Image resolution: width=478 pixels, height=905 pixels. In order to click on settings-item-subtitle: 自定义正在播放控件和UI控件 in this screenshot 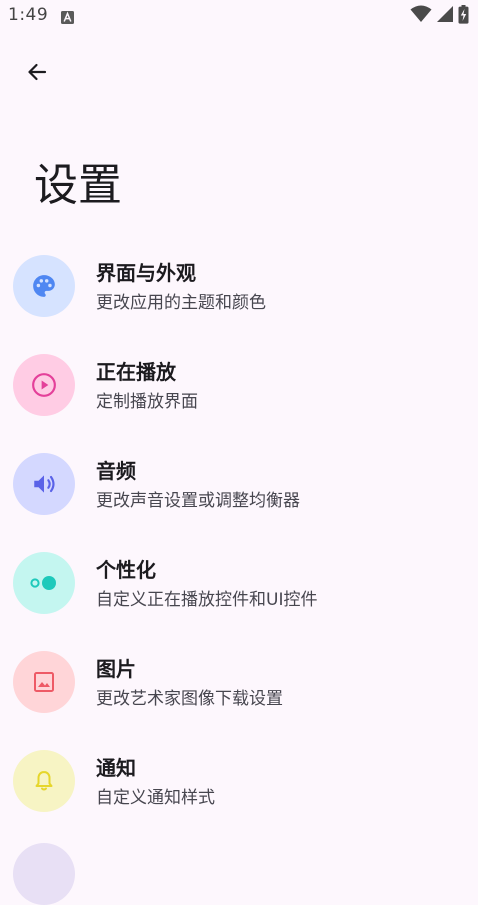, I will do `click(207, 600)`.